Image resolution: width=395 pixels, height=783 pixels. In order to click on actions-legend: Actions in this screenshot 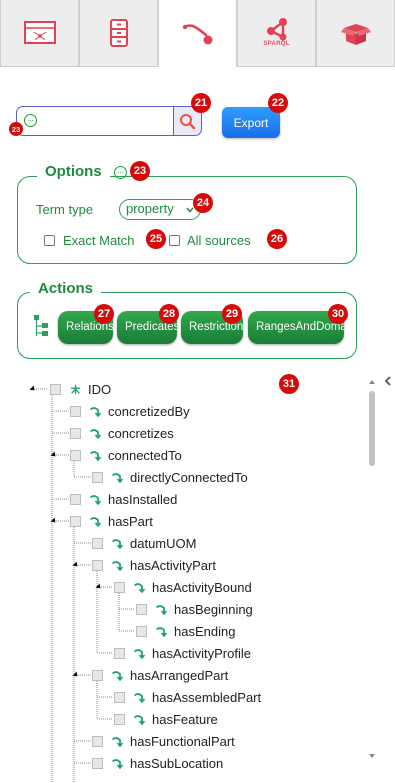, I will do `click(66, 288)`.